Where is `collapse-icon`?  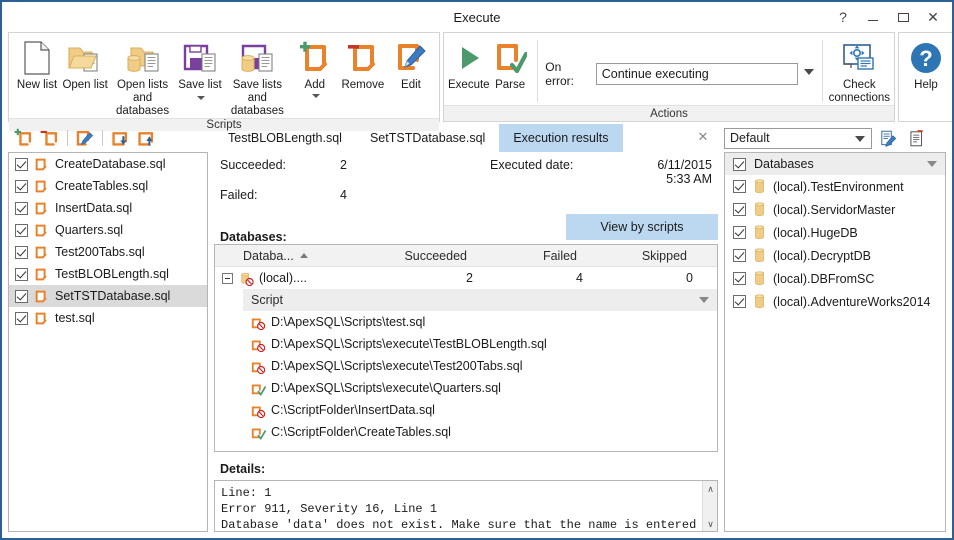
collapse-icon is located at coordinates (227, 278).